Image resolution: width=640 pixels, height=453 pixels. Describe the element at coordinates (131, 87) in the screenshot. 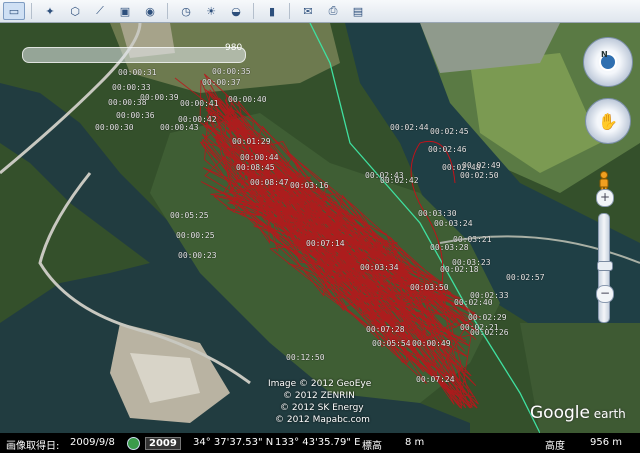

I see `track-timestamp-label: 00:00:33` at that location.